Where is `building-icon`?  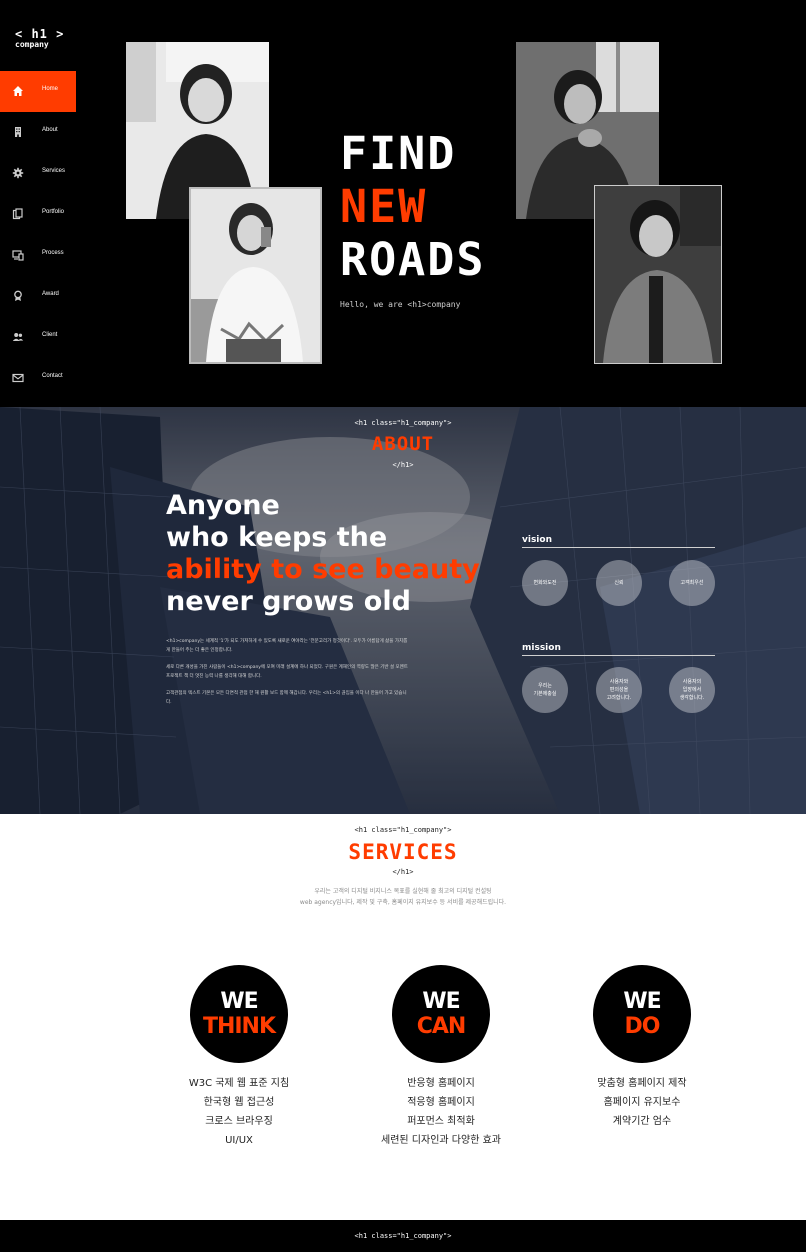 building-icon is located at coordinates (18, 132).